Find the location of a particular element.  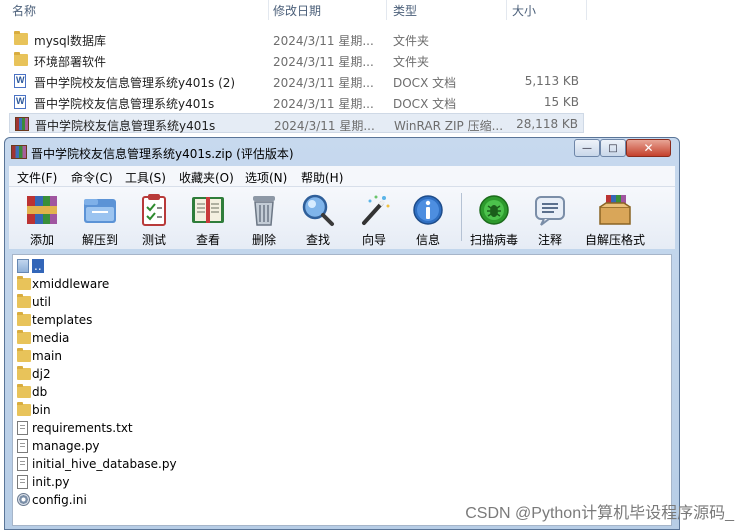

menu-file: 文件(F) is located at coordinates (37, 177).